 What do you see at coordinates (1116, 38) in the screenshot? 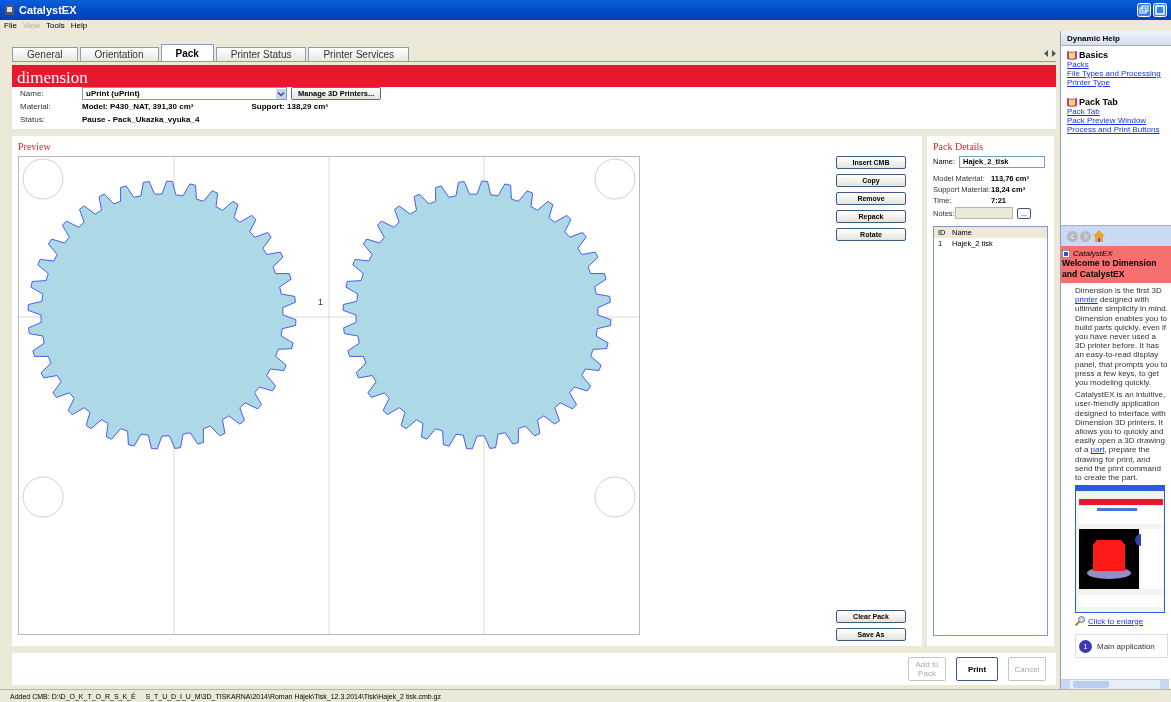
I see `panel-title: Dynamic Help` at bounding box center [1116, 38].